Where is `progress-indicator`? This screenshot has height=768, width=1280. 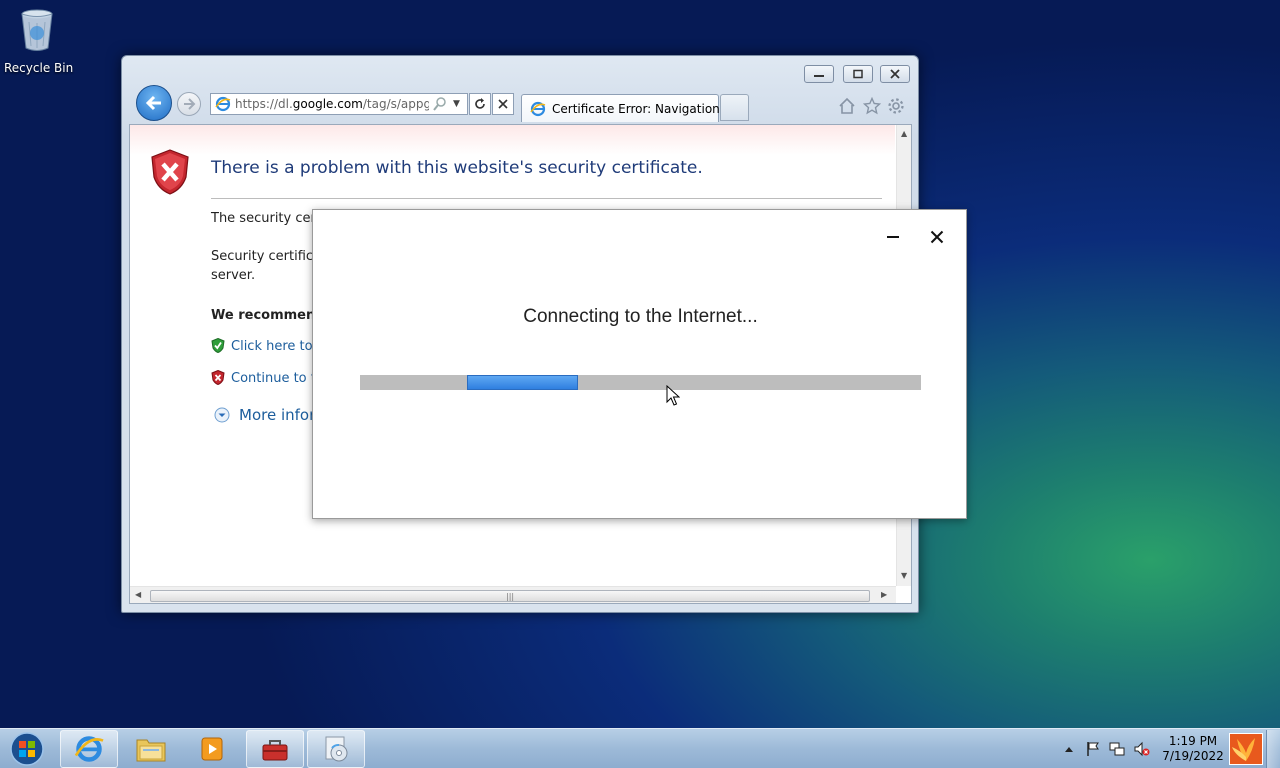
progress-indicator is located at coordinates (522, 382).